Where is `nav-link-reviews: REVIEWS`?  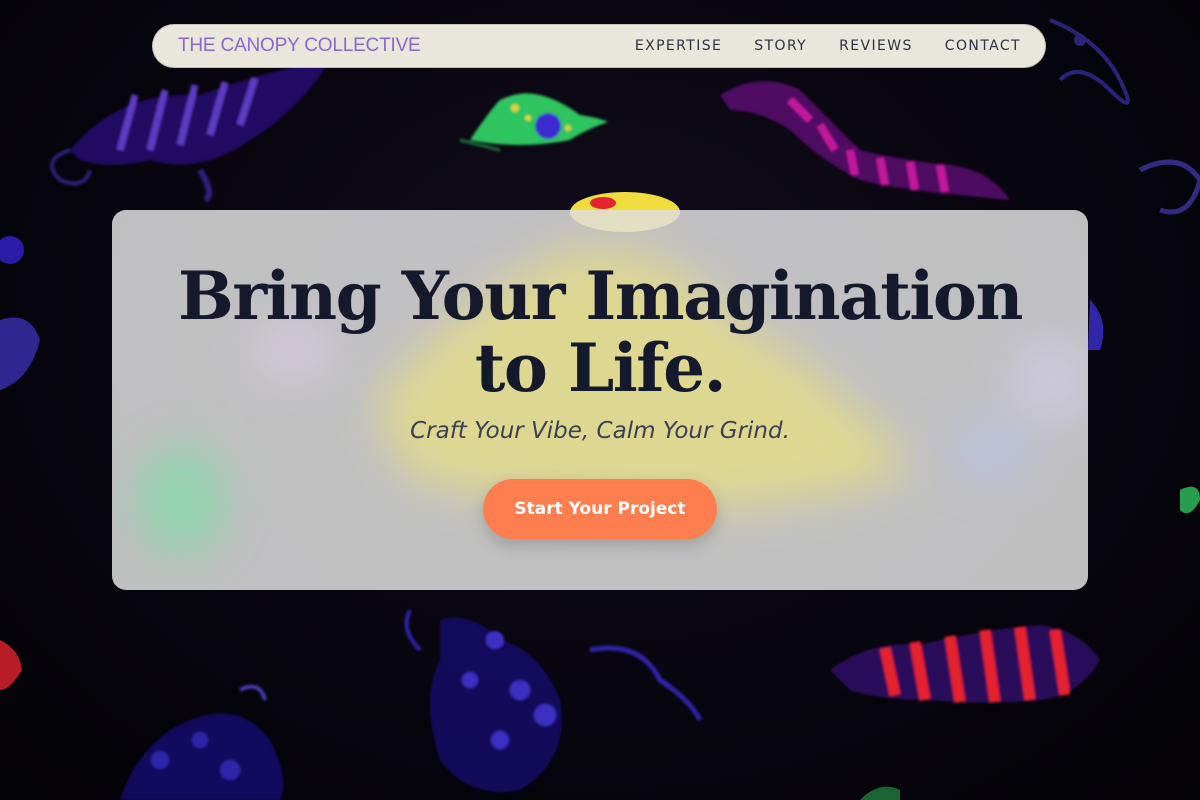 nav-link-reviews: REVIEWS is located at coordinates (876, 46).